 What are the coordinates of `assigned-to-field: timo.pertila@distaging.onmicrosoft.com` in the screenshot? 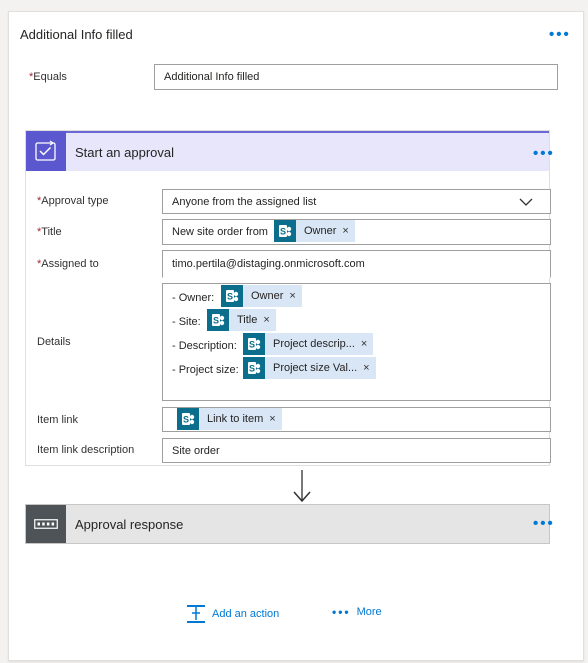 It's located at (356, 264).